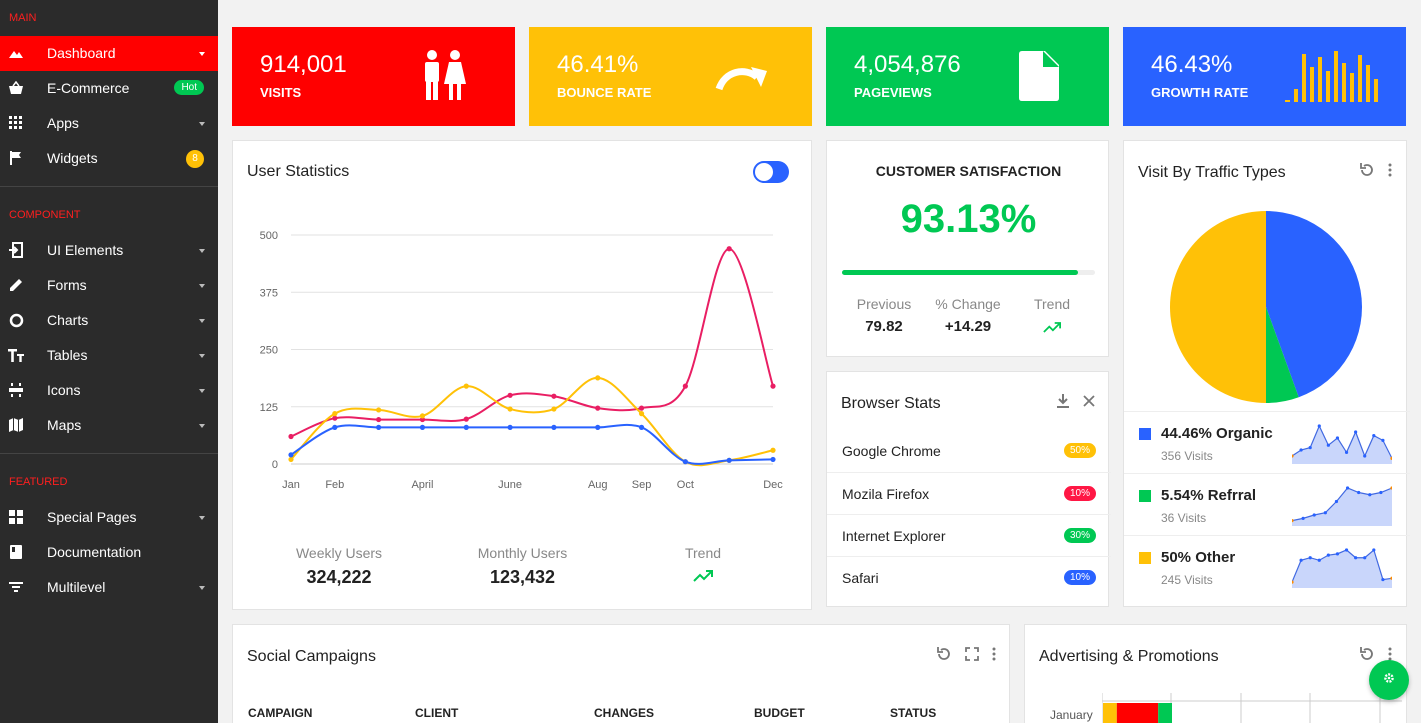 The height and width of the screenshot is (723, 1421). What do you see at coordinates (764, 172) in the screenshot?
I see `toggle-knob` at bounding box center [764, 172].